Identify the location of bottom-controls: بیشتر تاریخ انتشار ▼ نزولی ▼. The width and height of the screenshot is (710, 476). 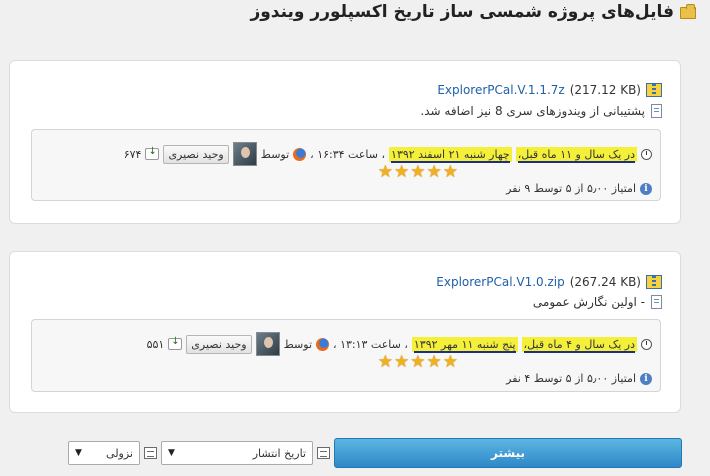
(359, 453).